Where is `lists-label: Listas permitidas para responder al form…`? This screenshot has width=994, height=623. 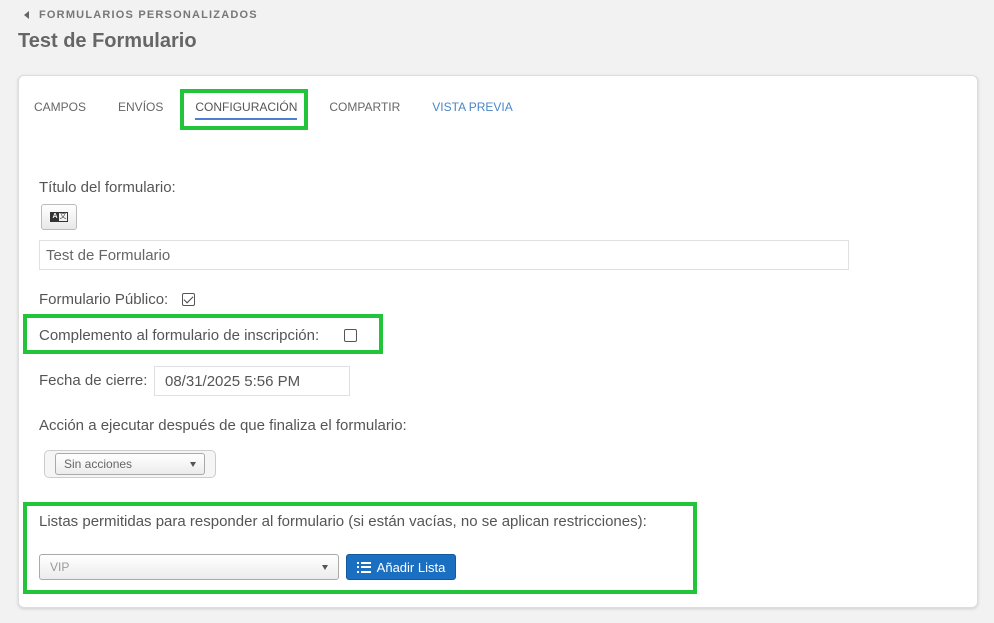 lists-label: Listas permitidas para responder al form… is located at coordinates (343, 521).